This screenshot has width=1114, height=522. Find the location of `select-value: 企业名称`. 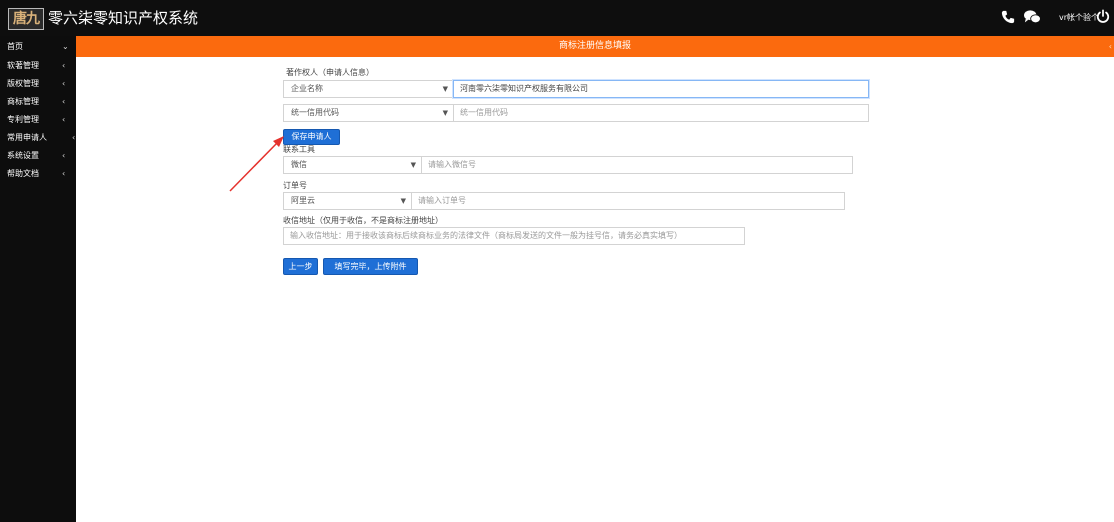

select-value: 企业名称 is located at coordinates (307, 88).